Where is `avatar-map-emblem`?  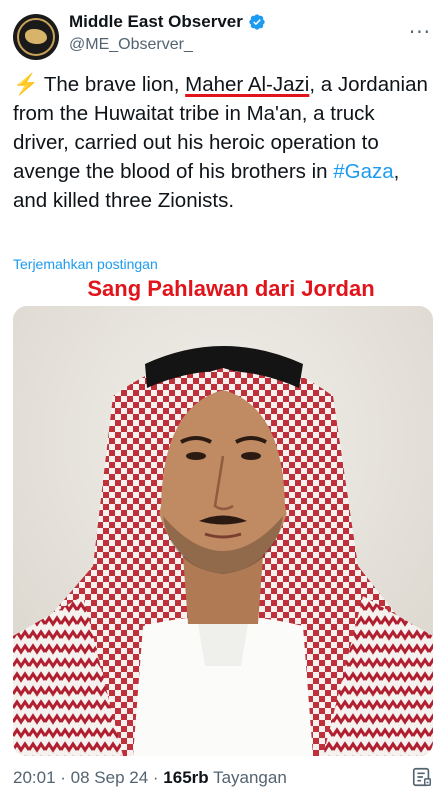 avatar-map-emblem is located at coordinates (36, 36).